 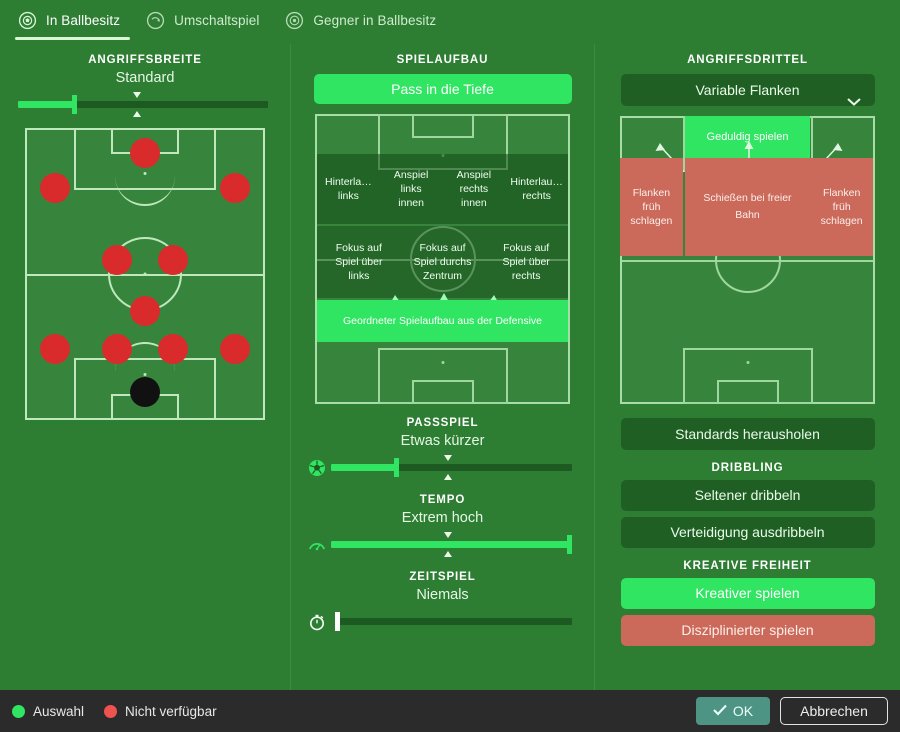 I want to click on section-title-passing: PASSSPIEL, so click(x=442, y=423).